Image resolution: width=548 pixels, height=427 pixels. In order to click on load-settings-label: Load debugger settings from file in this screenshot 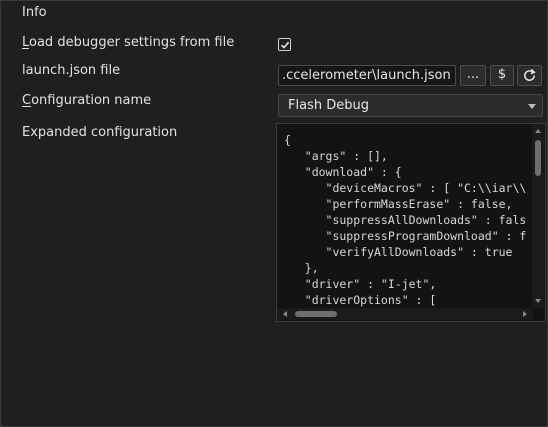, I will do `click(128, 42)`.